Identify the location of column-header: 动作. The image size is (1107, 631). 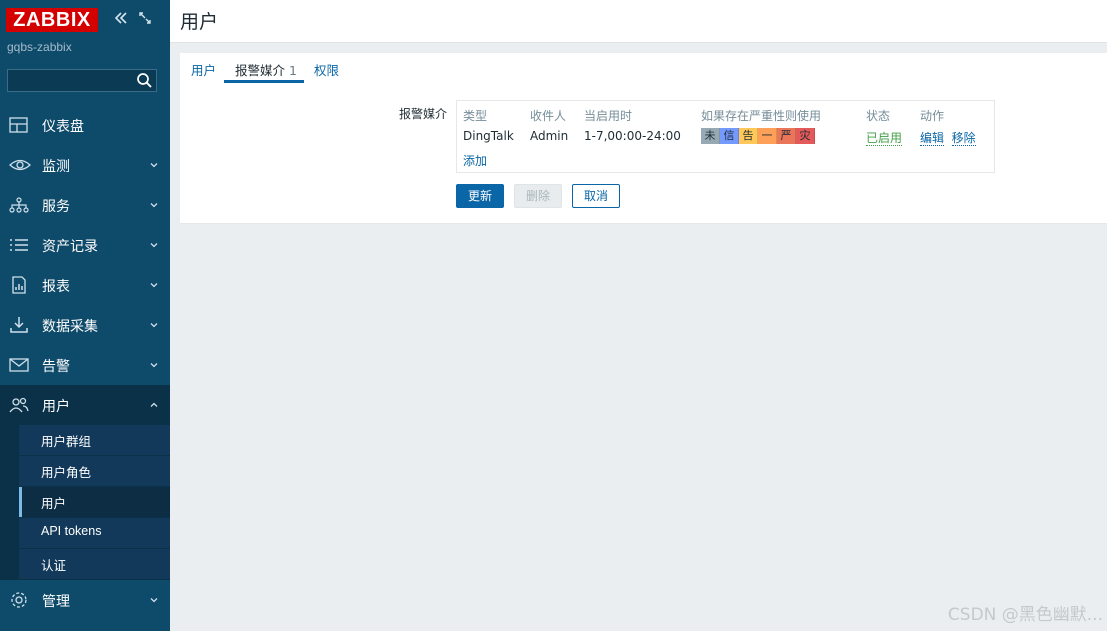
(932, 116).